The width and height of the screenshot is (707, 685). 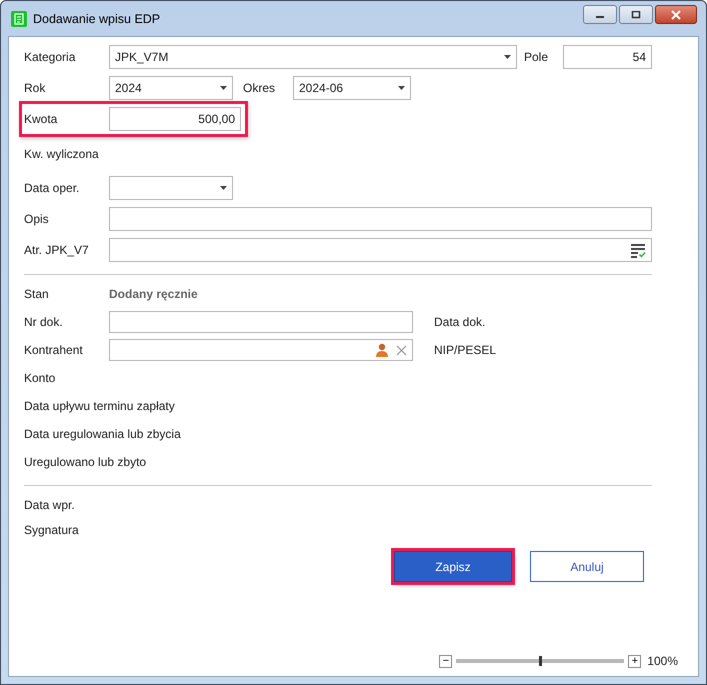 What do you see at coordinates (261, 350) in the screenshot?
I see `contractor-field` at bounding box center [261, 350].